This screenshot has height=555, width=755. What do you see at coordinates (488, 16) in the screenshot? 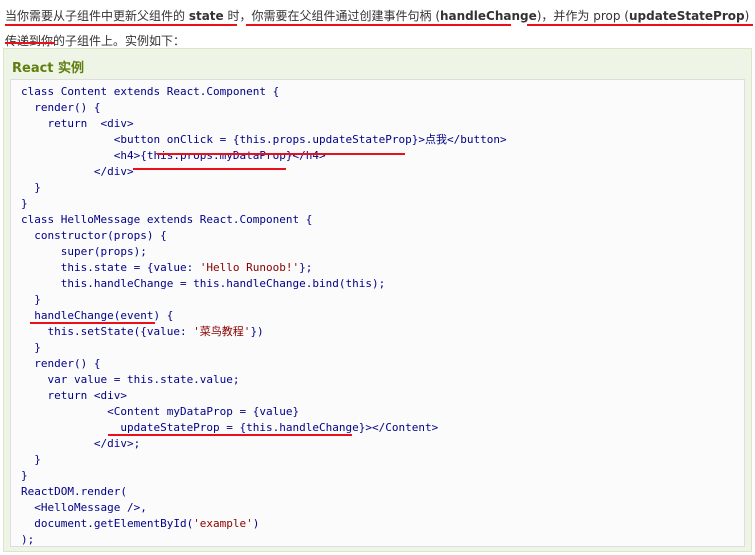
I see `intro-term-handlechange: handleChange` at bounding box center [488, 16].